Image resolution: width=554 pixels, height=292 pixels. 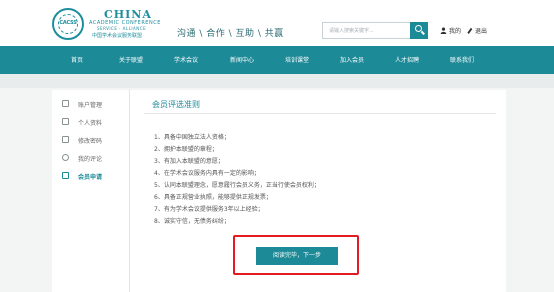 What do you see at coordinates (230, 34) in the screenshot?
I see `site-slogan: 沟通 \ 合作 \ 互助 \ 共赢` at bounding box center [230, 34].